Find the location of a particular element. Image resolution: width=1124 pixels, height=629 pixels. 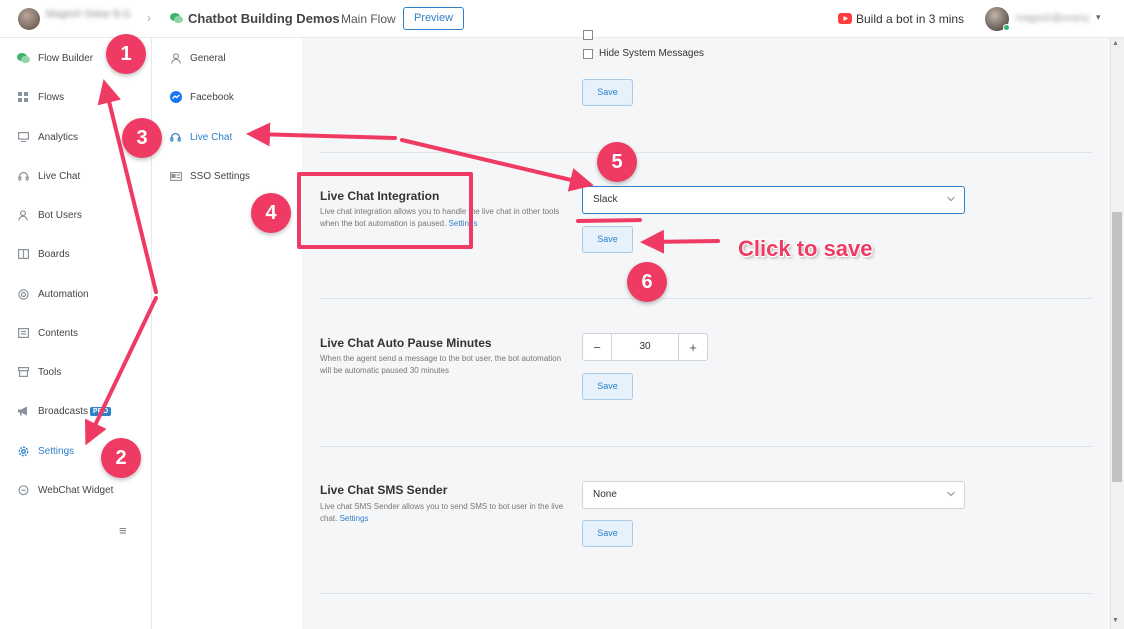

scroll-down-arrow-icon: ▼ is located at coordinates (1115, 620).